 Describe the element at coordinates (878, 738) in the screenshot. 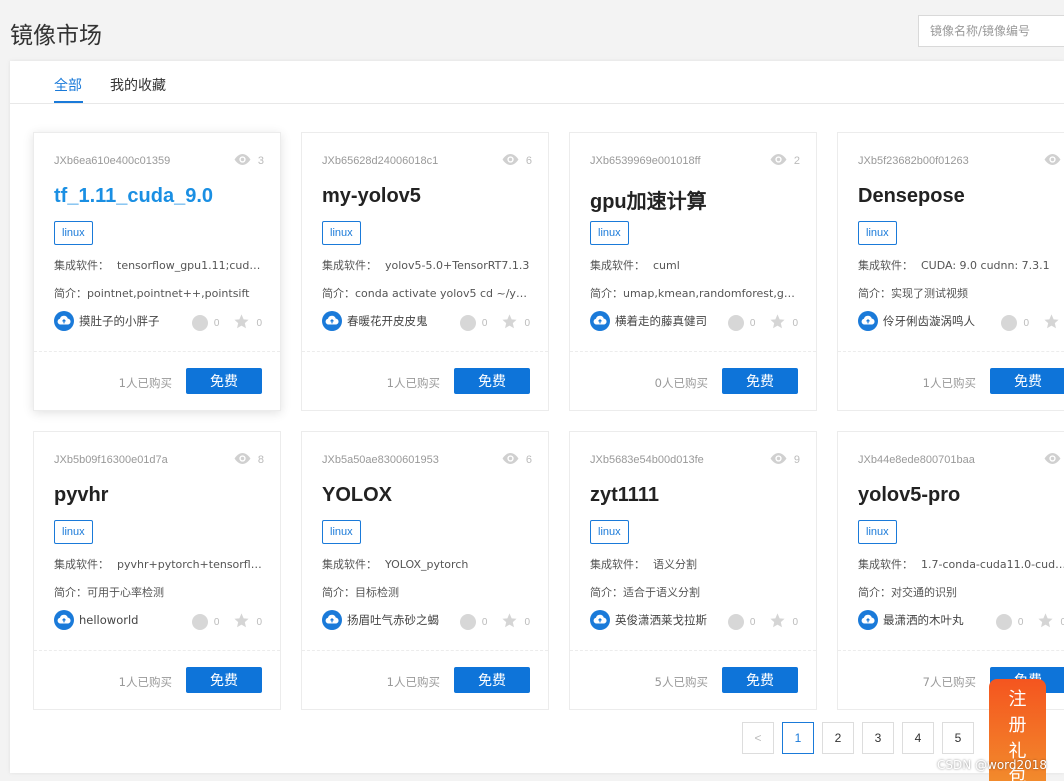

I see `page-3-button: 3` at that location.